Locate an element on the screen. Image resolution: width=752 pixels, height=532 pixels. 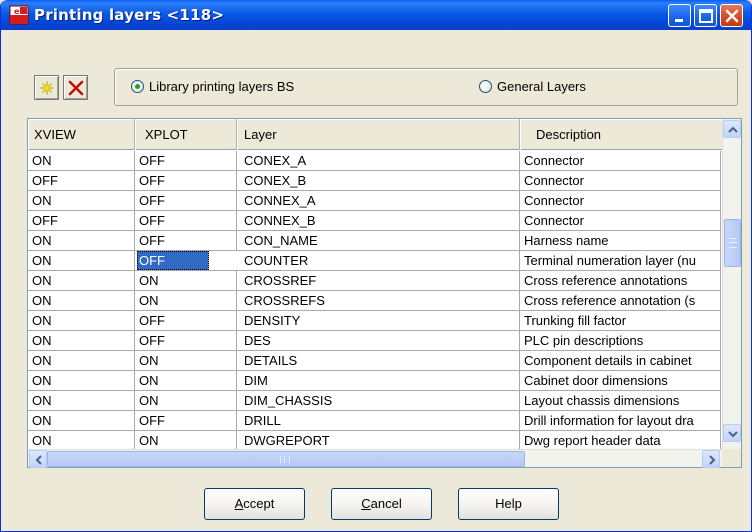
table-row: ON ON DIM_CHASSIS Layout chassis dimensions is located at coordinates (374, 401).